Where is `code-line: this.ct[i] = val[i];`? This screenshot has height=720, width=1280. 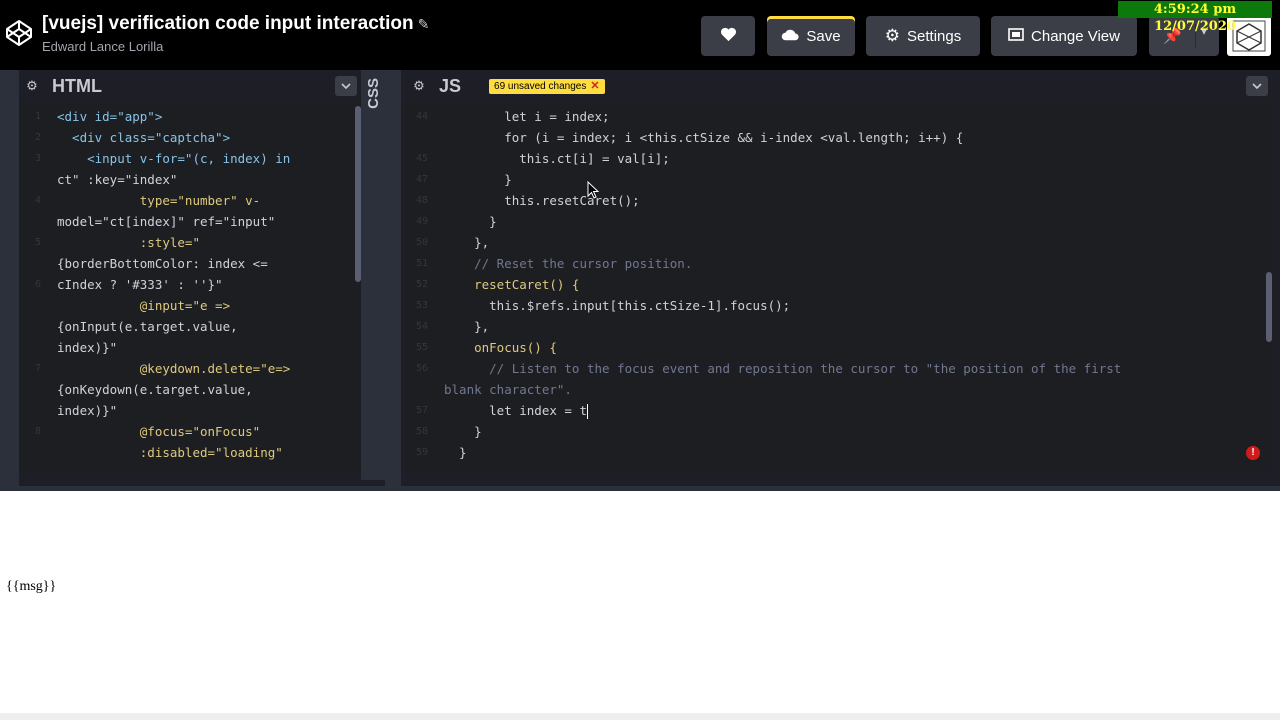 code-line: this.ct[i] = val[i]; is located at coordinates (557, 158).